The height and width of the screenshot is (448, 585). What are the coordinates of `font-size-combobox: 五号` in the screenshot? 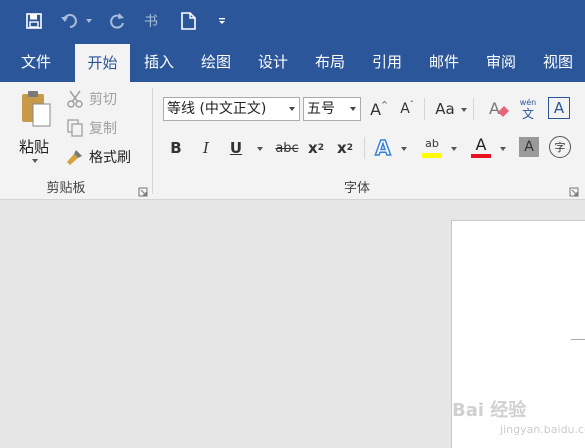 It's located at (332, 109).